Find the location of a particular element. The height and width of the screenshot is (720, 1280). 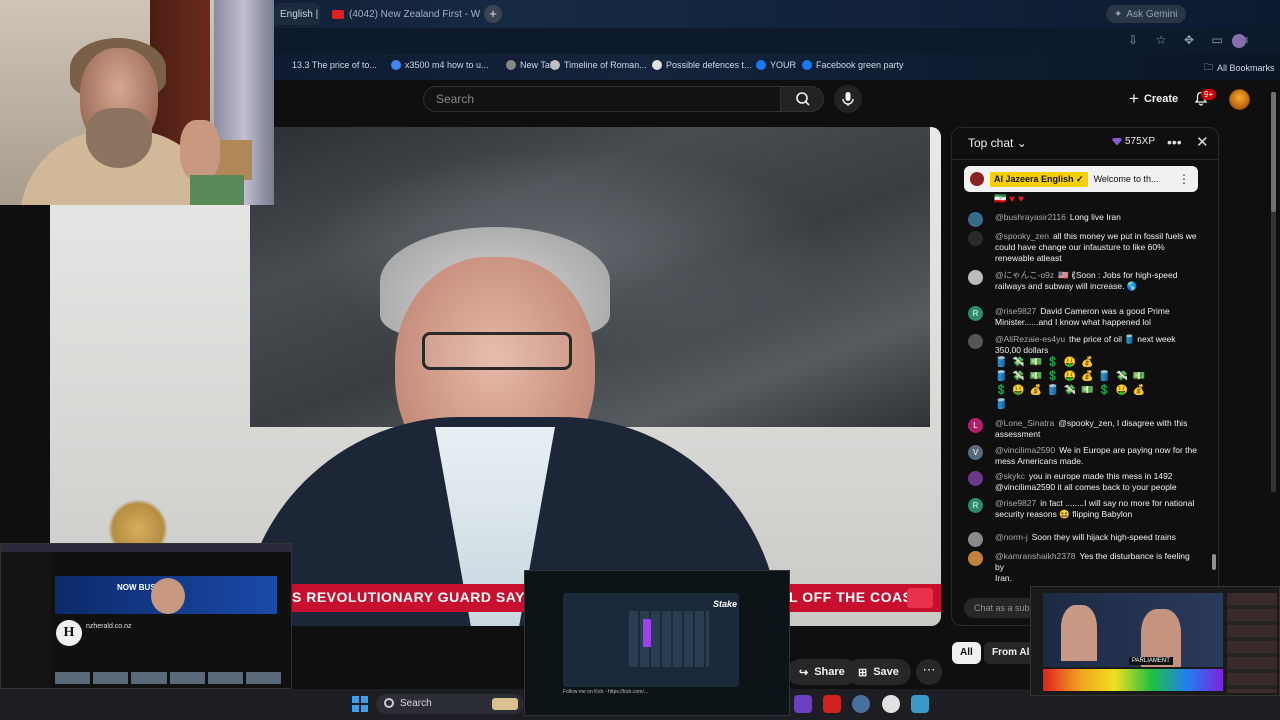

taskbar-search-label: Search is located at coordinates (416, 703).